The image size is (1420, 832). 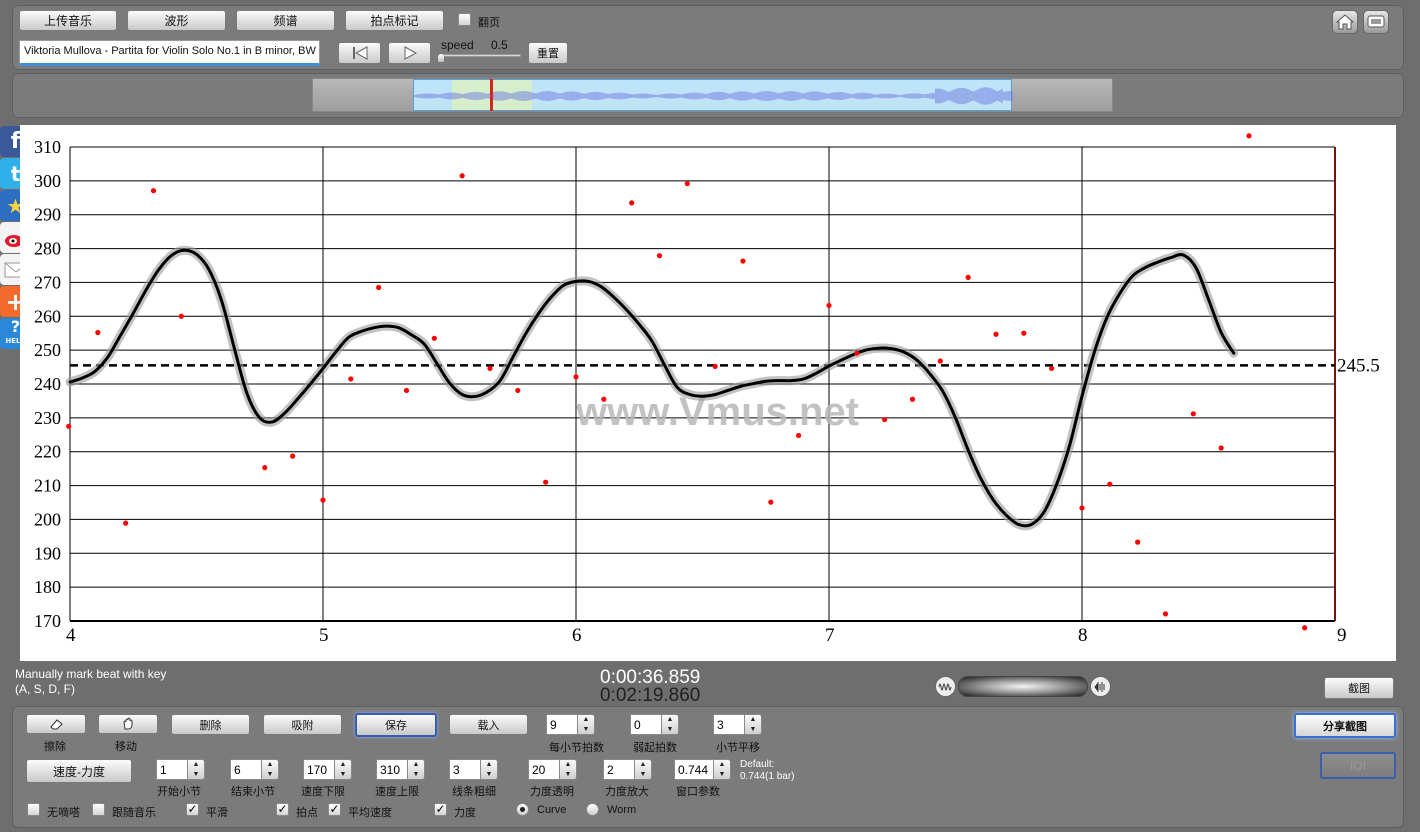 I want to click on tempo-max-stepper: ▲▼, so click(x=400, y=769).